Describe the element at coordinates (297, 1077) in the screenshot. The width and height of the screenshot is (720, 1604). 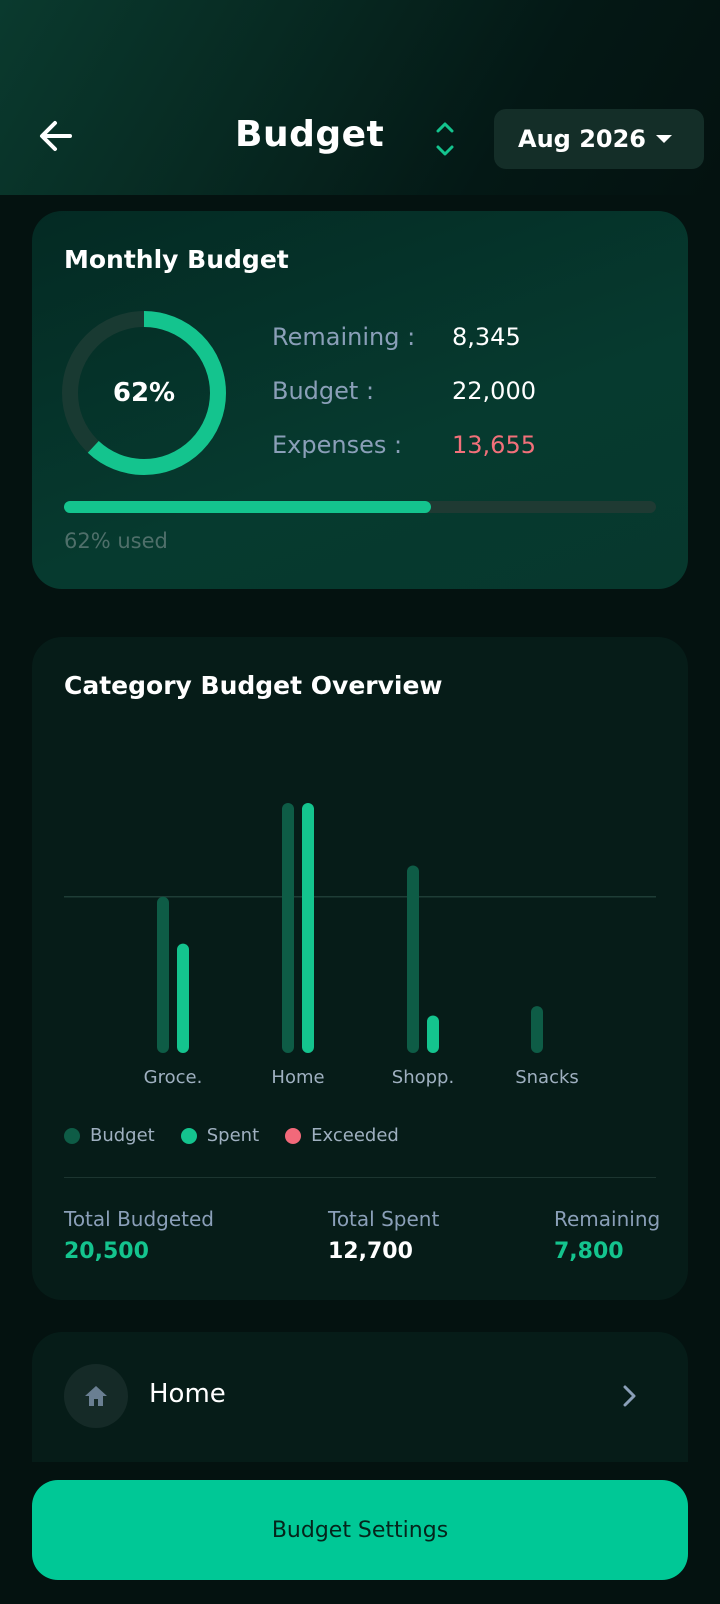
I see `x-tick-label: Home` at that location.